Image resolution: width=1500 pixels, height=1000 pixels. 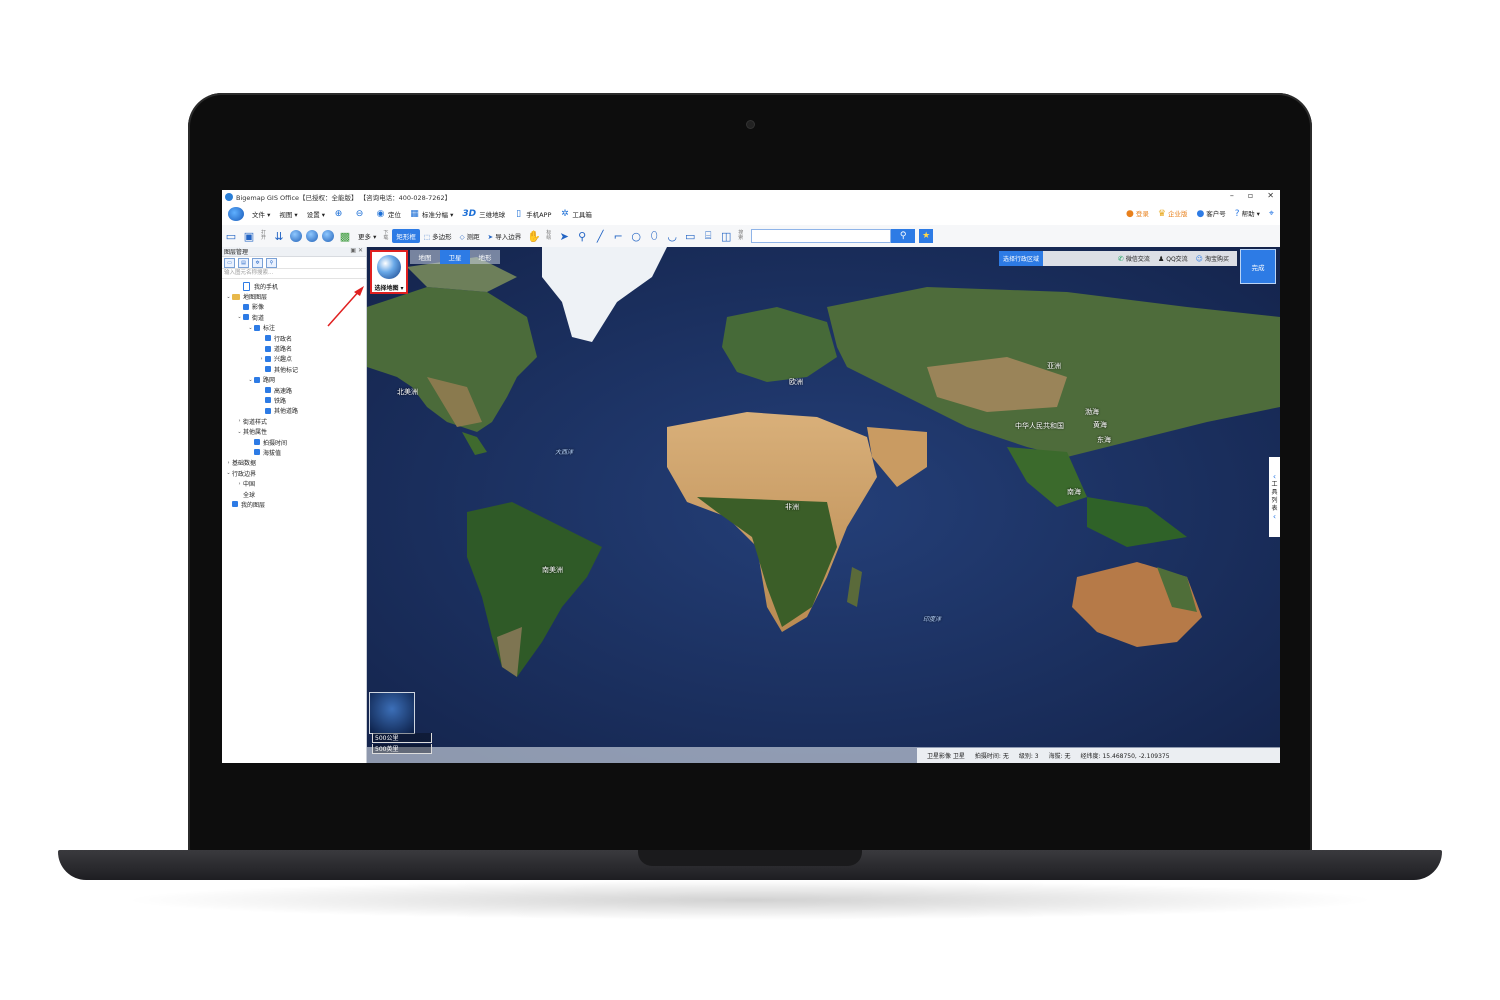 What do you see at coordinates (926, 236) in the screenshot?
I see `favorite-button: ★` at bounding box center [926, 236].